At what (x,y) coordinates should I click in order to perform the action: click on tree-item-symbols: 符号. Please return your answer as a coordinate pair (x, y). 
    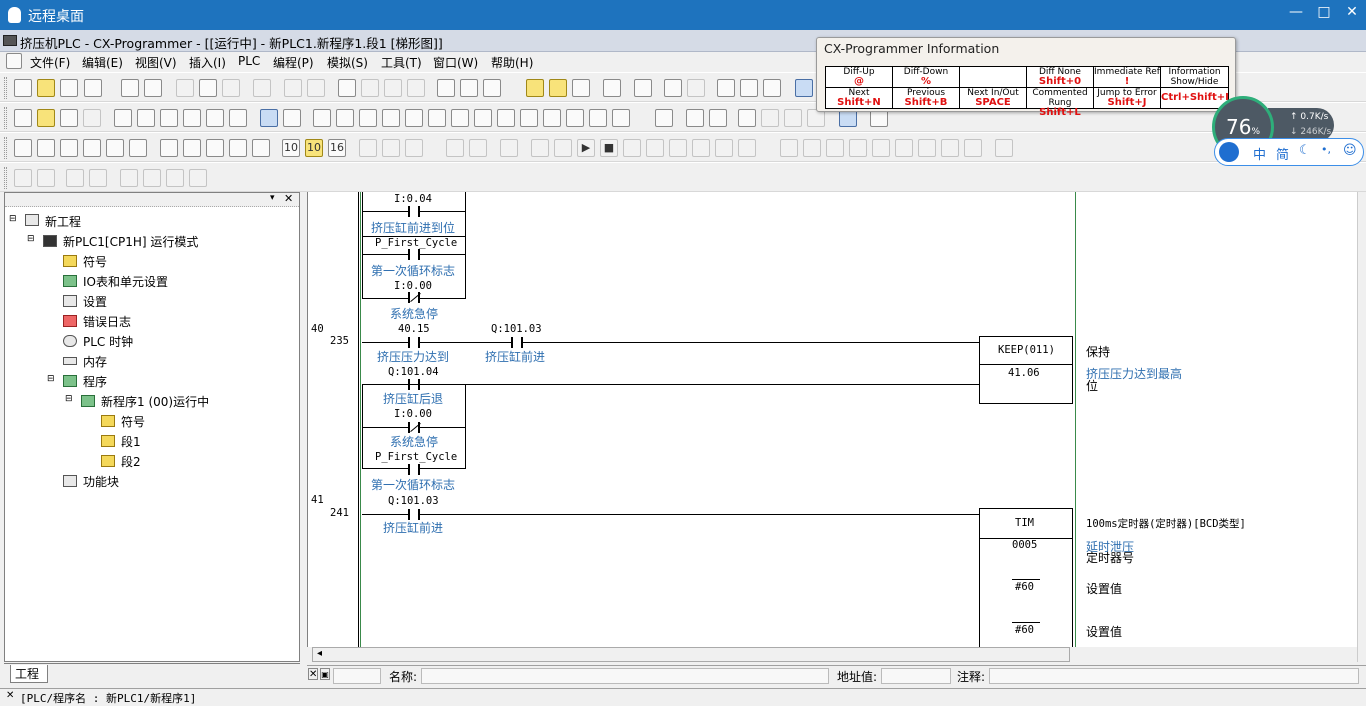
    Looking at the image, I should click on (95, 261).